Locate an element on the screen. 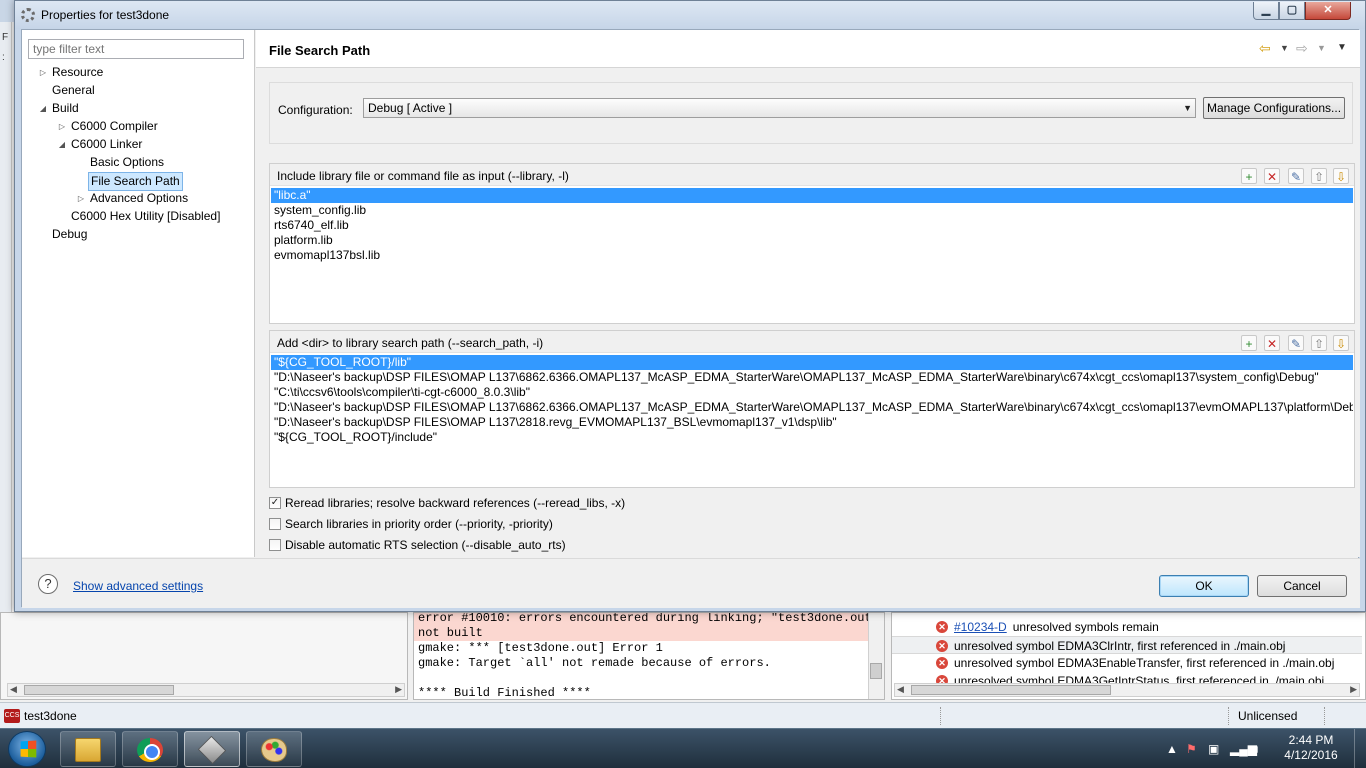 The image size is (1366, 768). problem-text: unresolved symbols remain is located at coordinates (1085, 627).